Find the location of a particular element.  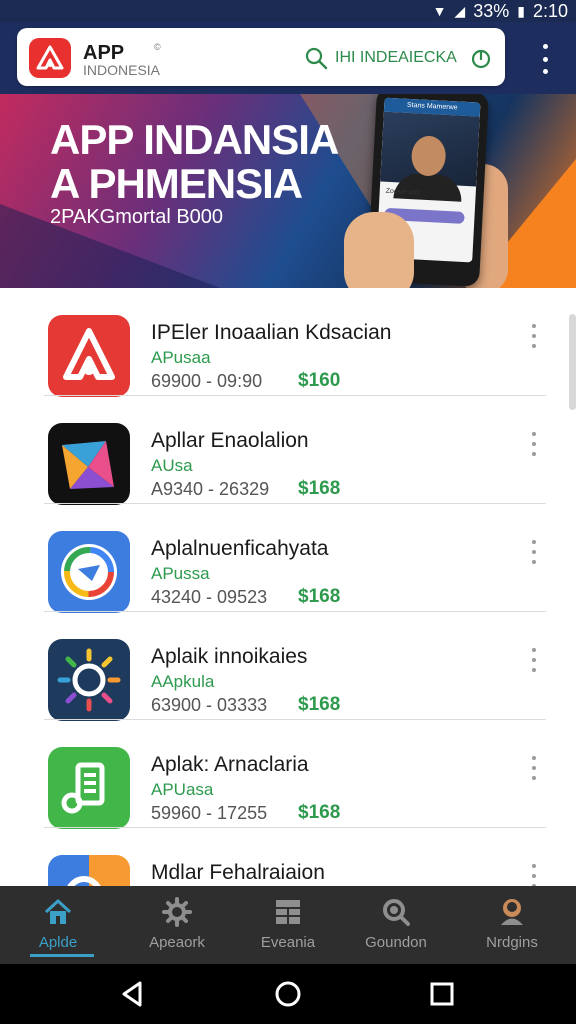

clock: 2:10 is located at coordinates (550, 10).